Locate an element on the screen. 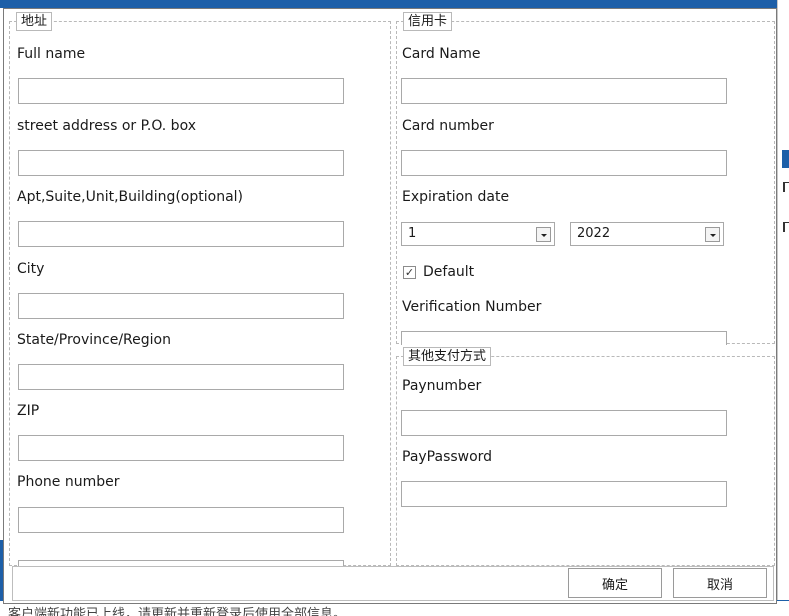 This screenshot has width=789, height=616. card-name-label: Card Name is located at coordinates (441, 54).